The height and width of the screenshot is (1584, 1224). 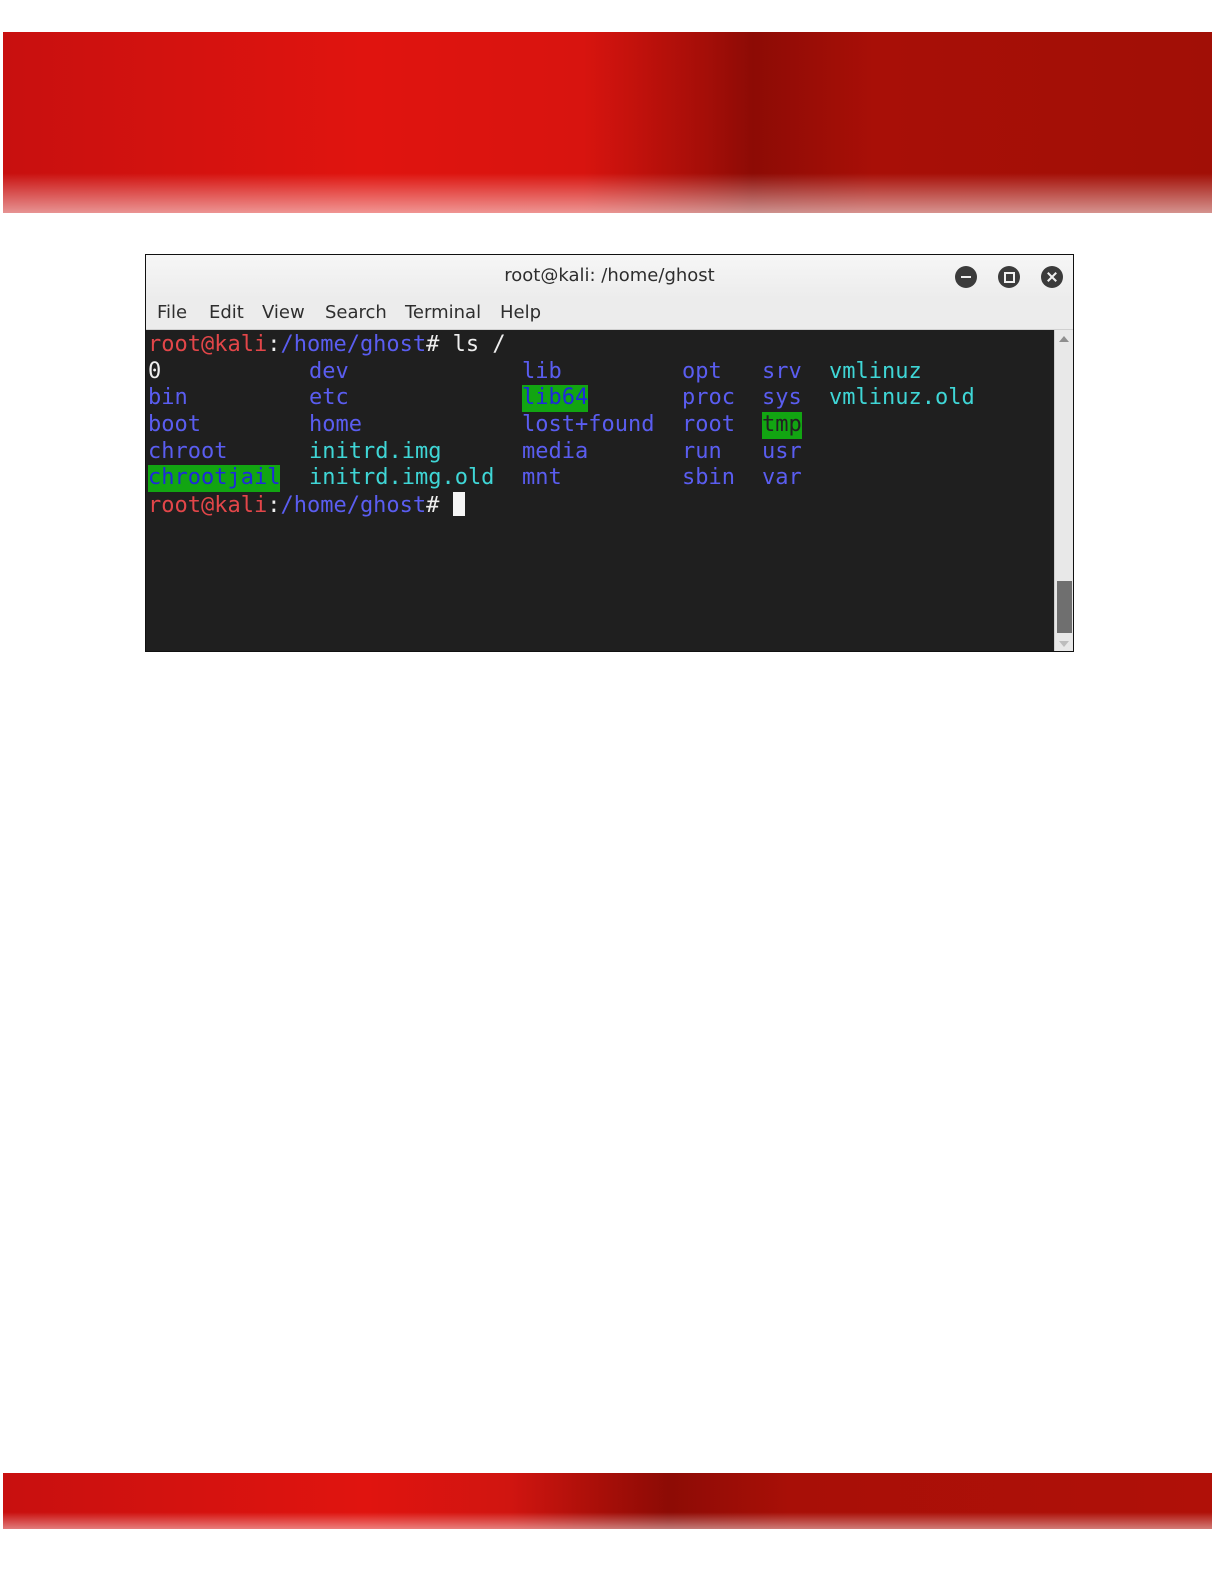 What do you see at coordinates (708, 477) in the screenshot?
I see `listing-entry: sbin` at bounding box center [708, 477].